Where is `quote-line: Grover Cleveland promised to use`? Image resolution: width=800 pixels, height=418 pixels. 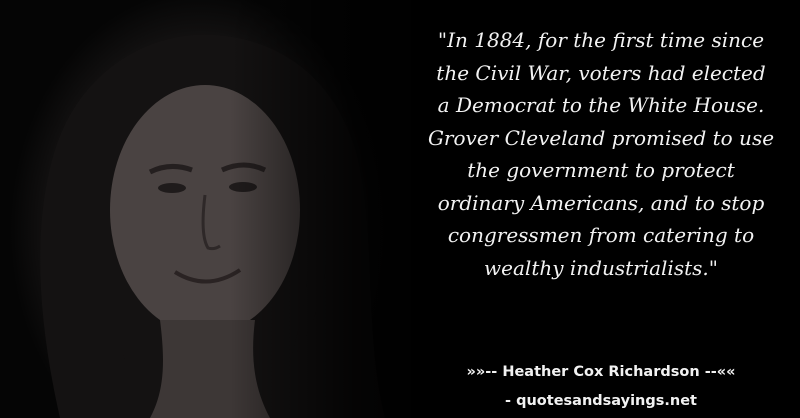 quote-line: Grover Cleveland promised to use is located at coordinates (601, 137).